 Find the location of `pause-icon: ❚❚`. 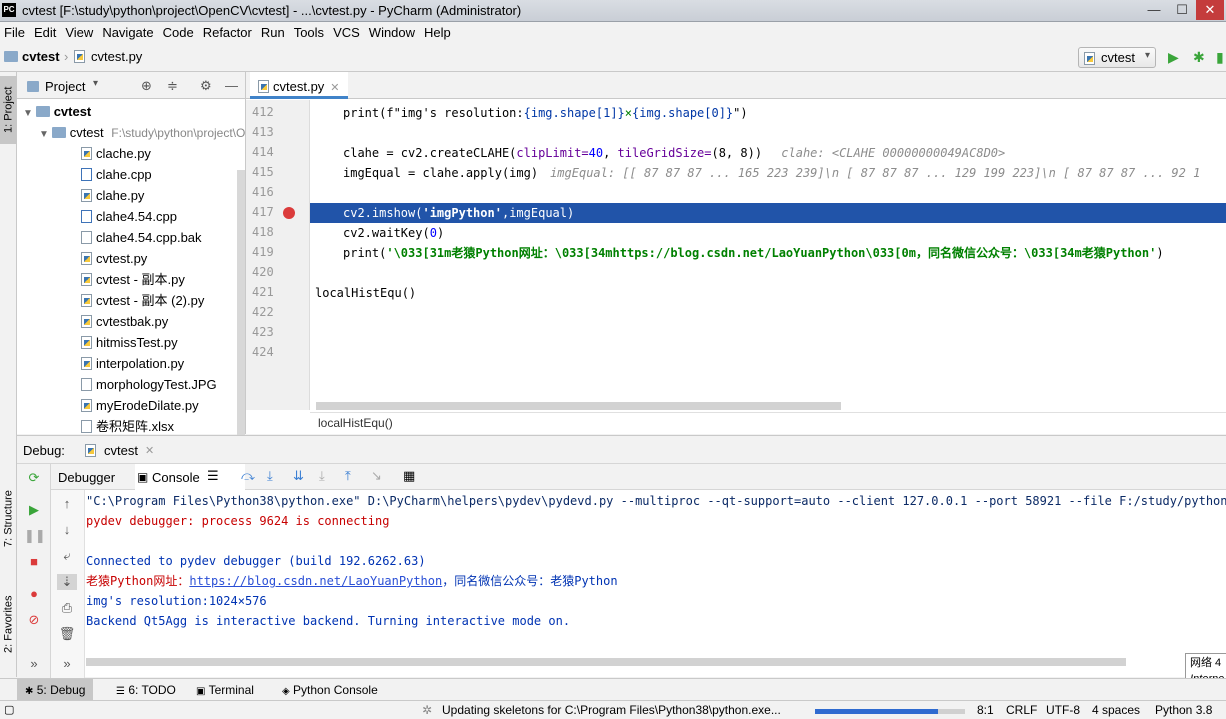

pause-icon: ❚❚ is located at coordinates (35, 536).